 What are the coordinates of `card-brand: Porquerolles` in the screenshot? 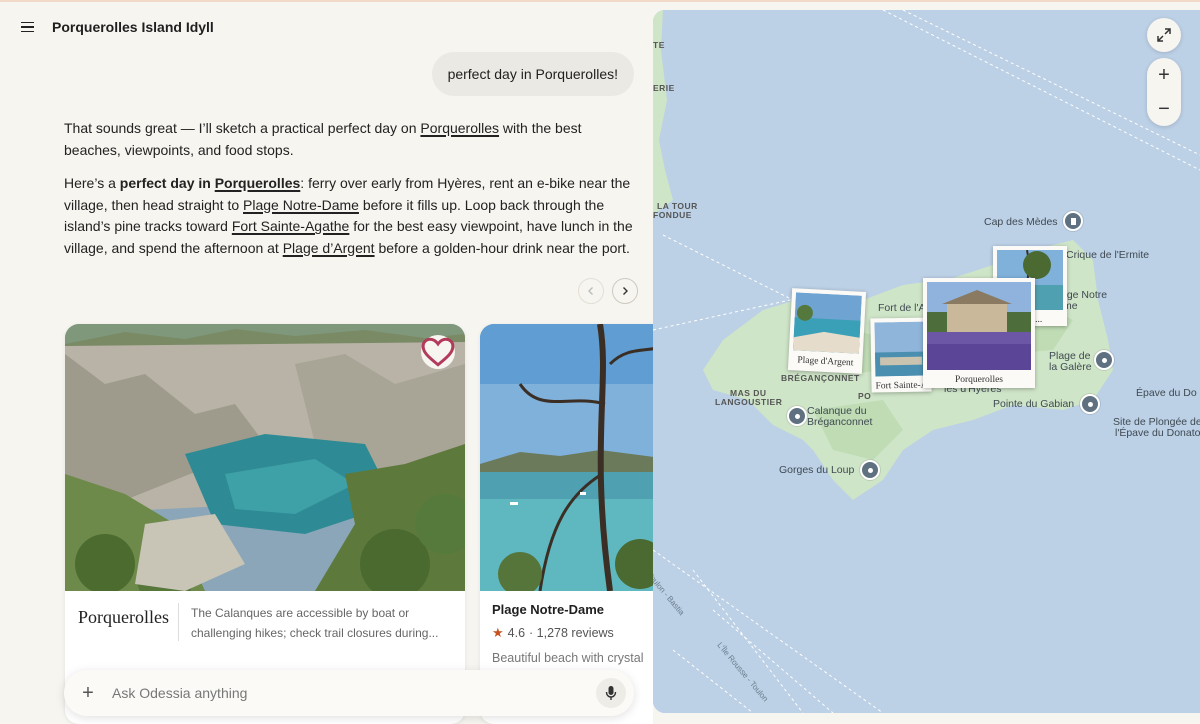 It's located at (123, 617).